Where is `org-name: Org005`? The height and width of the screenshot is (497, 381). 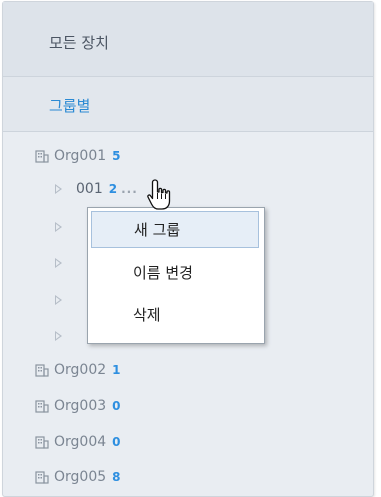 org-name: Org005 is located at coordinates (80, 477).